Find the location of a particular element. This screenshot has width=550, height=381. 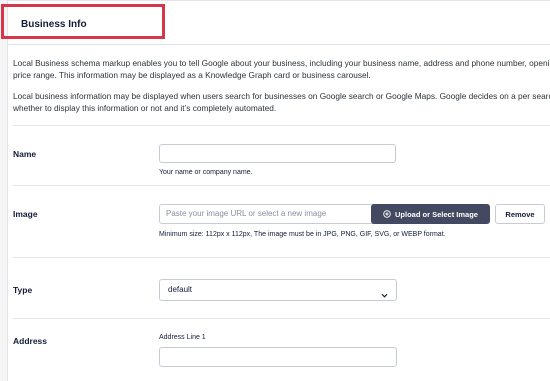

highlight-annotation is located at coordinates (83, 21).